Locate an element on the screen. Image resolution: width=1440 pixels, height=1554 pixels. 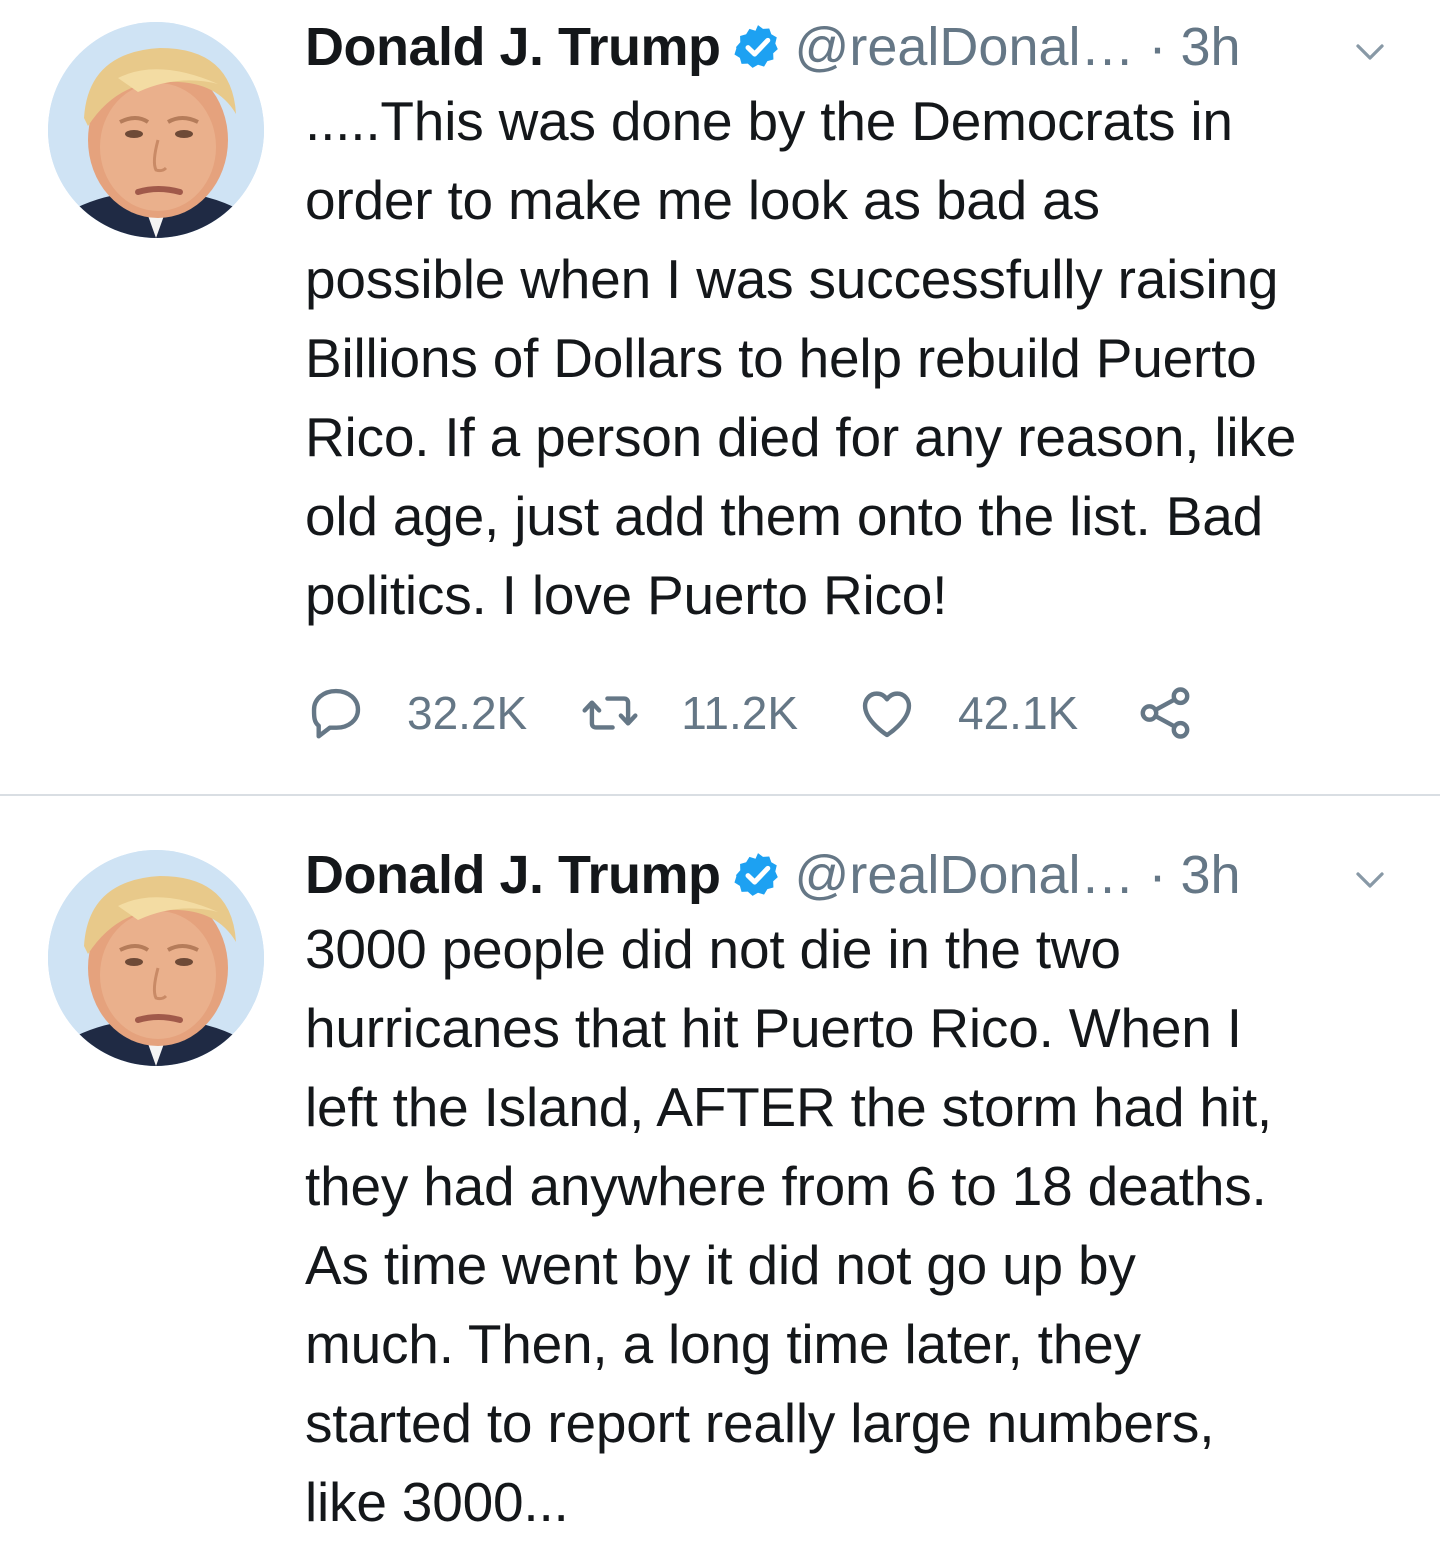
retweet-icon is located at coordinates (610, 713).